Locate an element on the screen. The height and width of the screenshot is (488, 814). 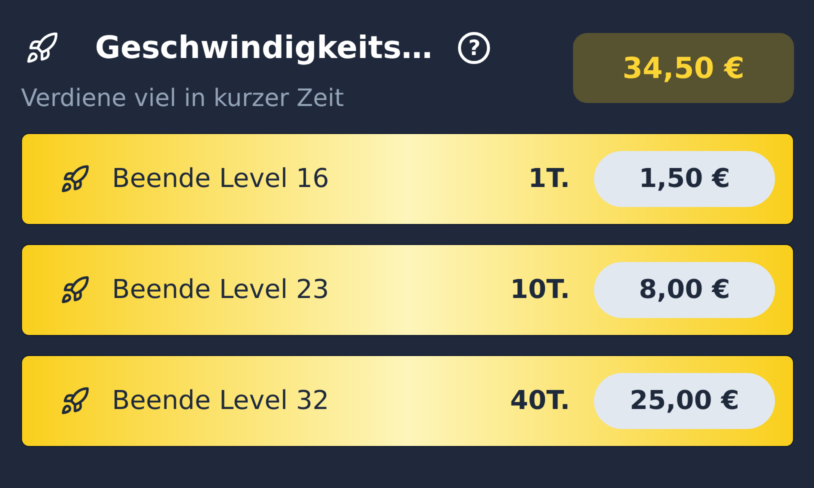
total-amount: 34,50 € is located at coordinates (683, 68).